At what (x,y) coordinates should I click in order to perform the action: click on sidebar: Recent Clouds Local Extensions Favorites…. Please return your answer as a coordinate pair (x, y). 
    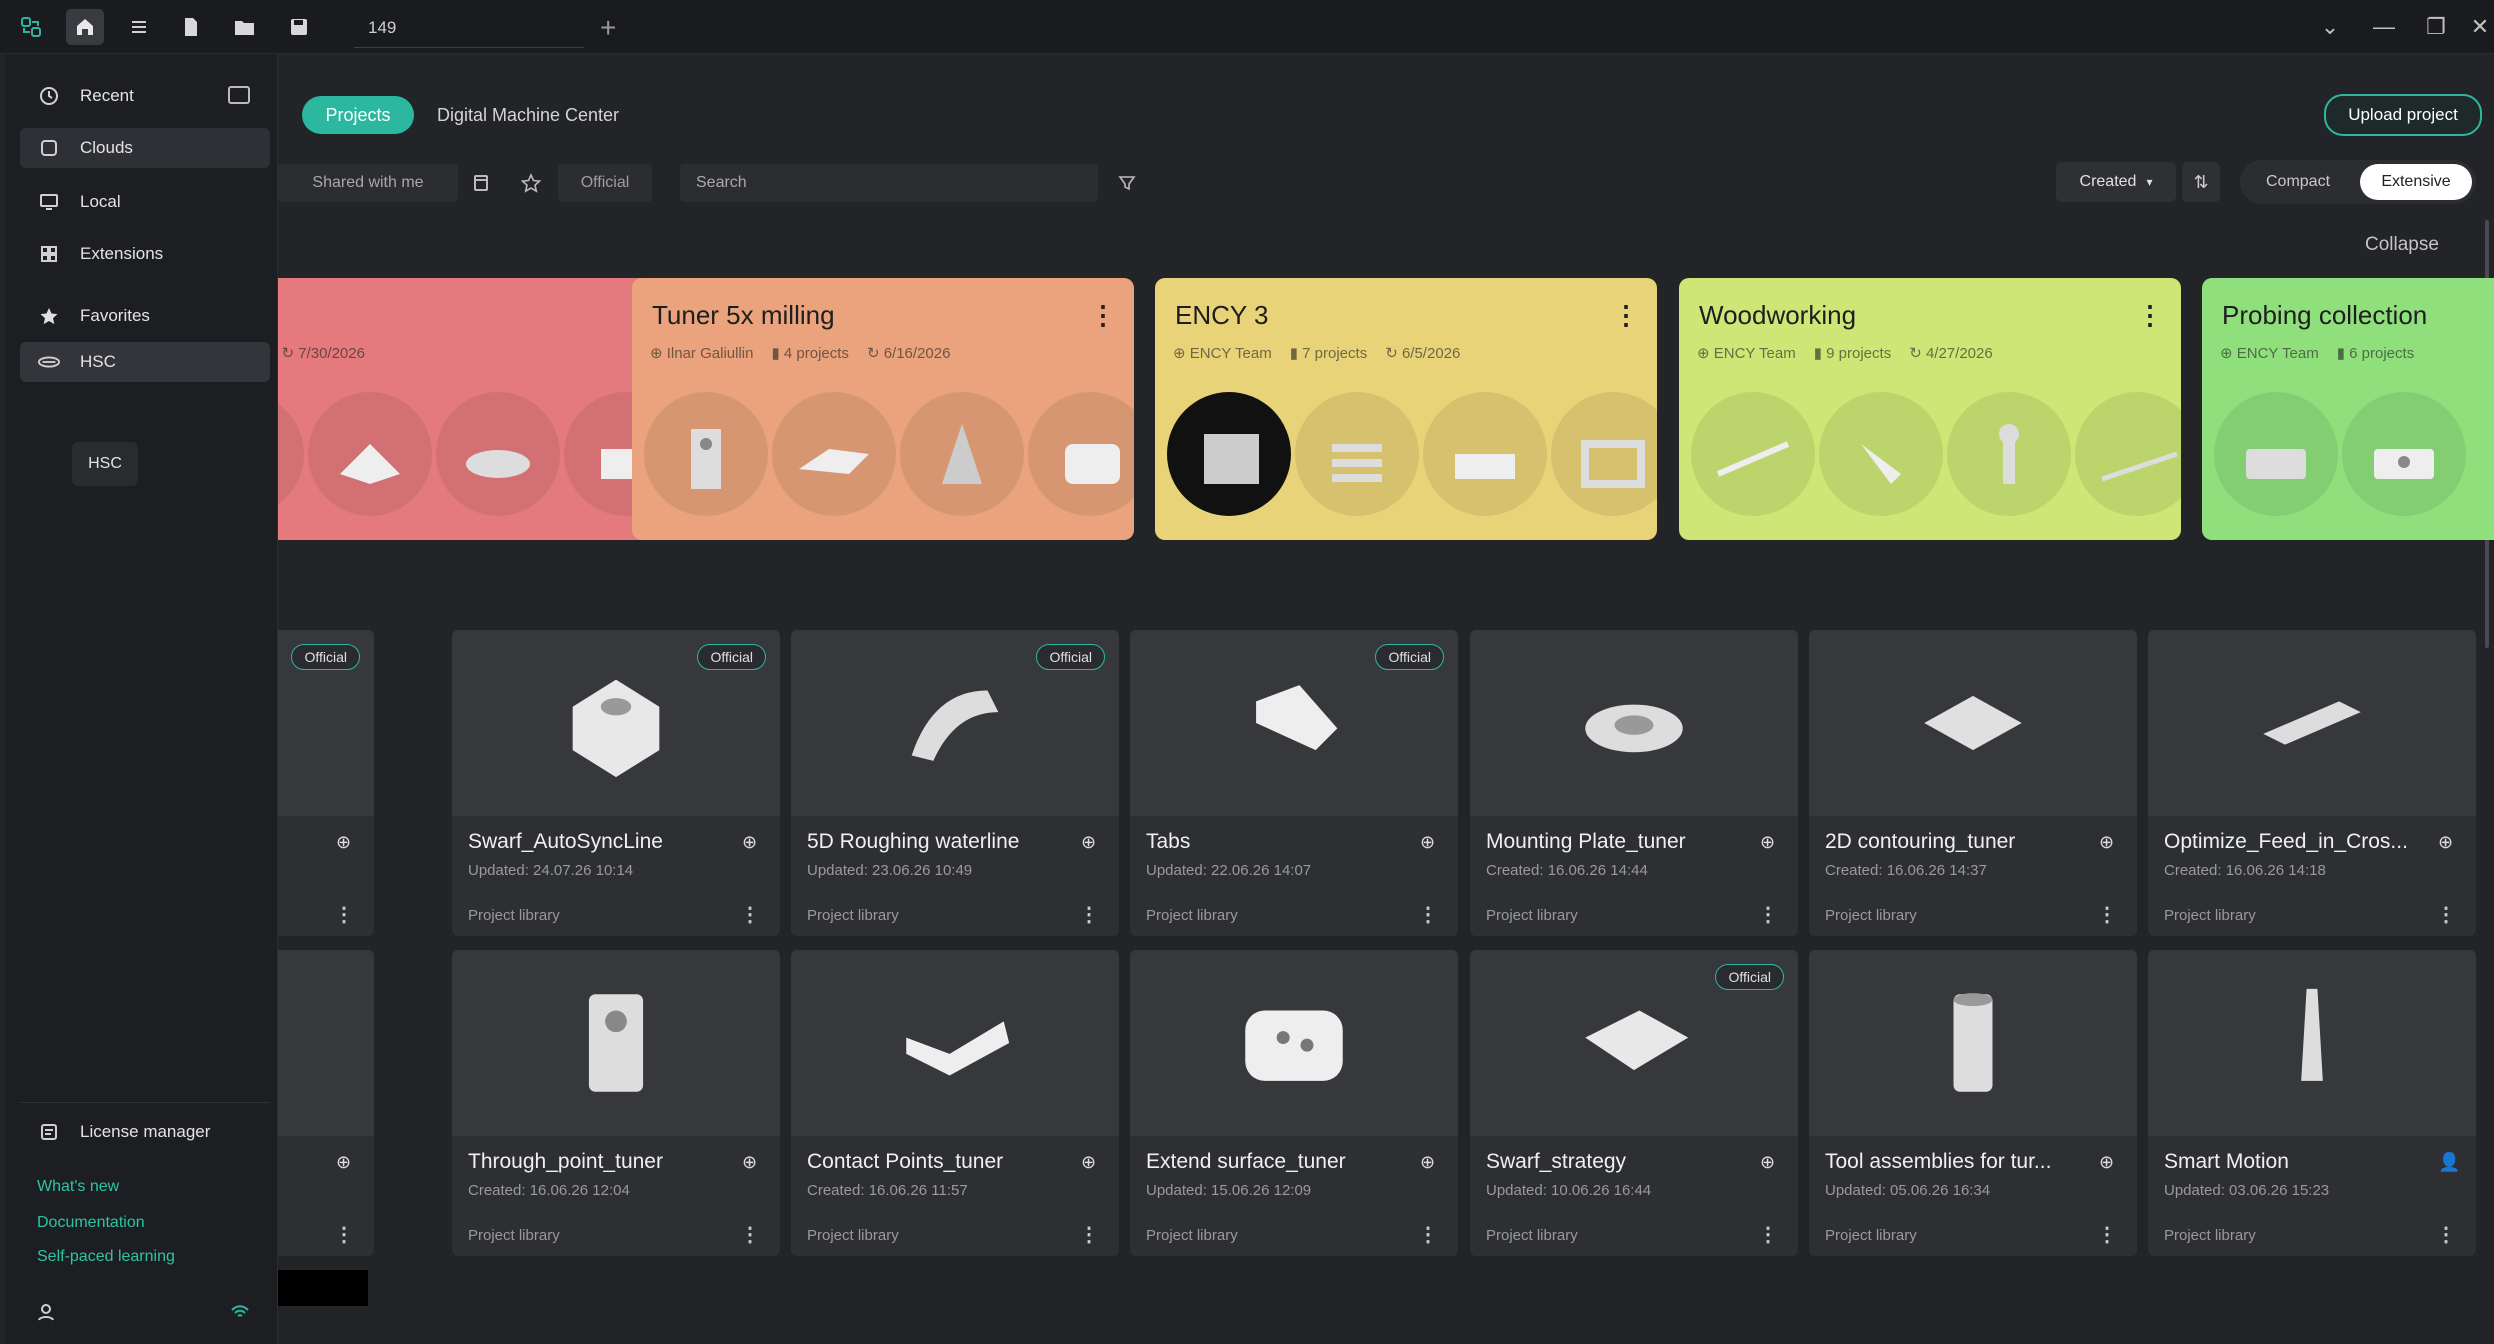
    Looking at the image, I should click on (142, 699).